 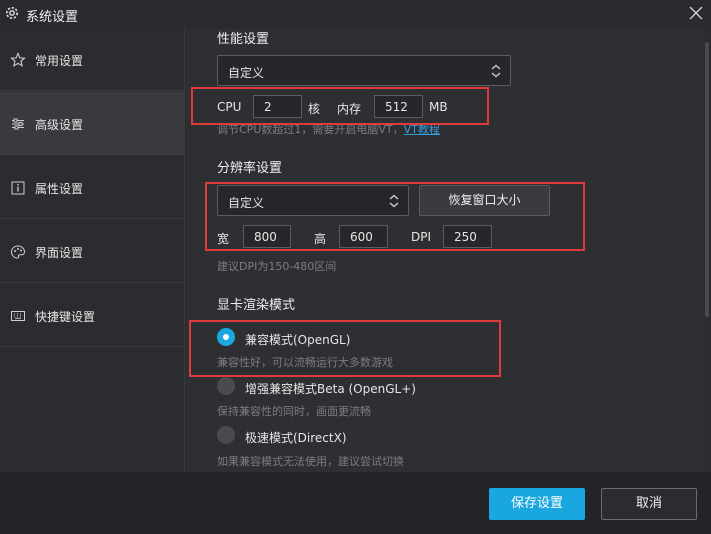 I want to click on dpi-hint: 建议DPI为150-480区间, so click(x=277, y=266).